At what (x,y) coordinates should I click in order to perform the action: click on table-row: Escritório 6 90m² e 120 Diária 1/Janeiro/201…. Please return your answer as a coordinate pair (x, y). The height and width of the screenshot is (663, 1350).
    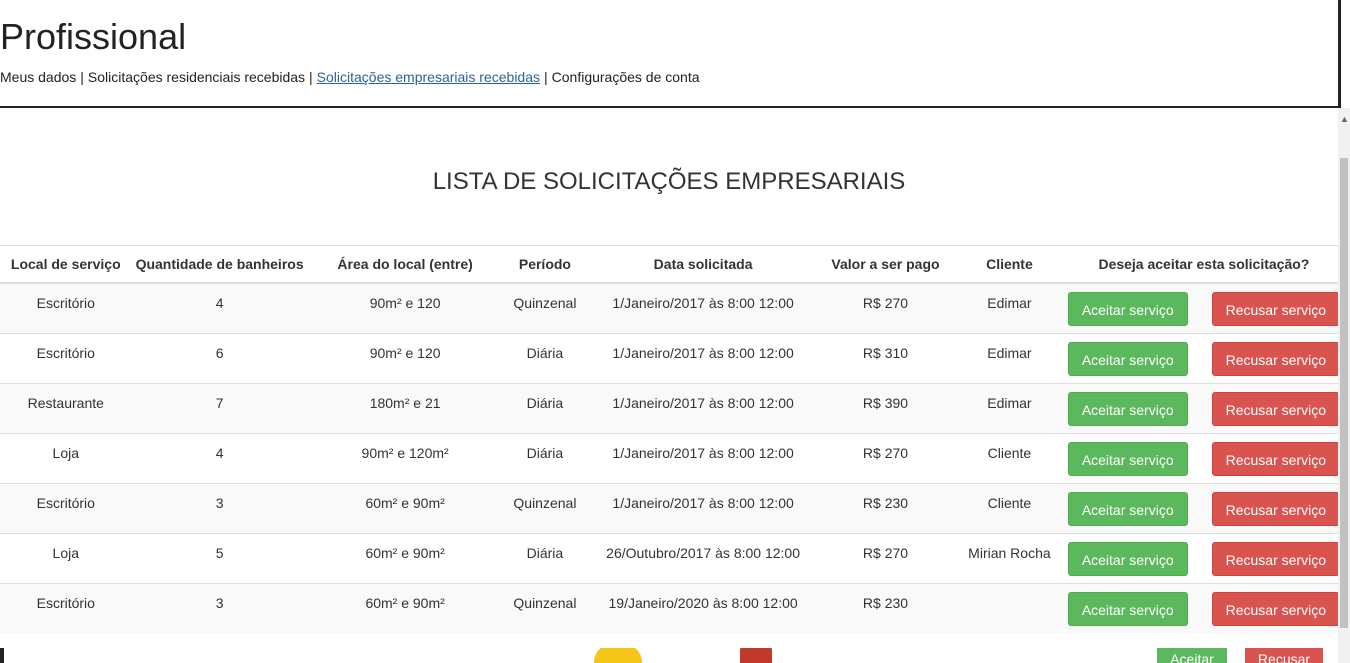
    Looking at the image, I should click on (670, 357).